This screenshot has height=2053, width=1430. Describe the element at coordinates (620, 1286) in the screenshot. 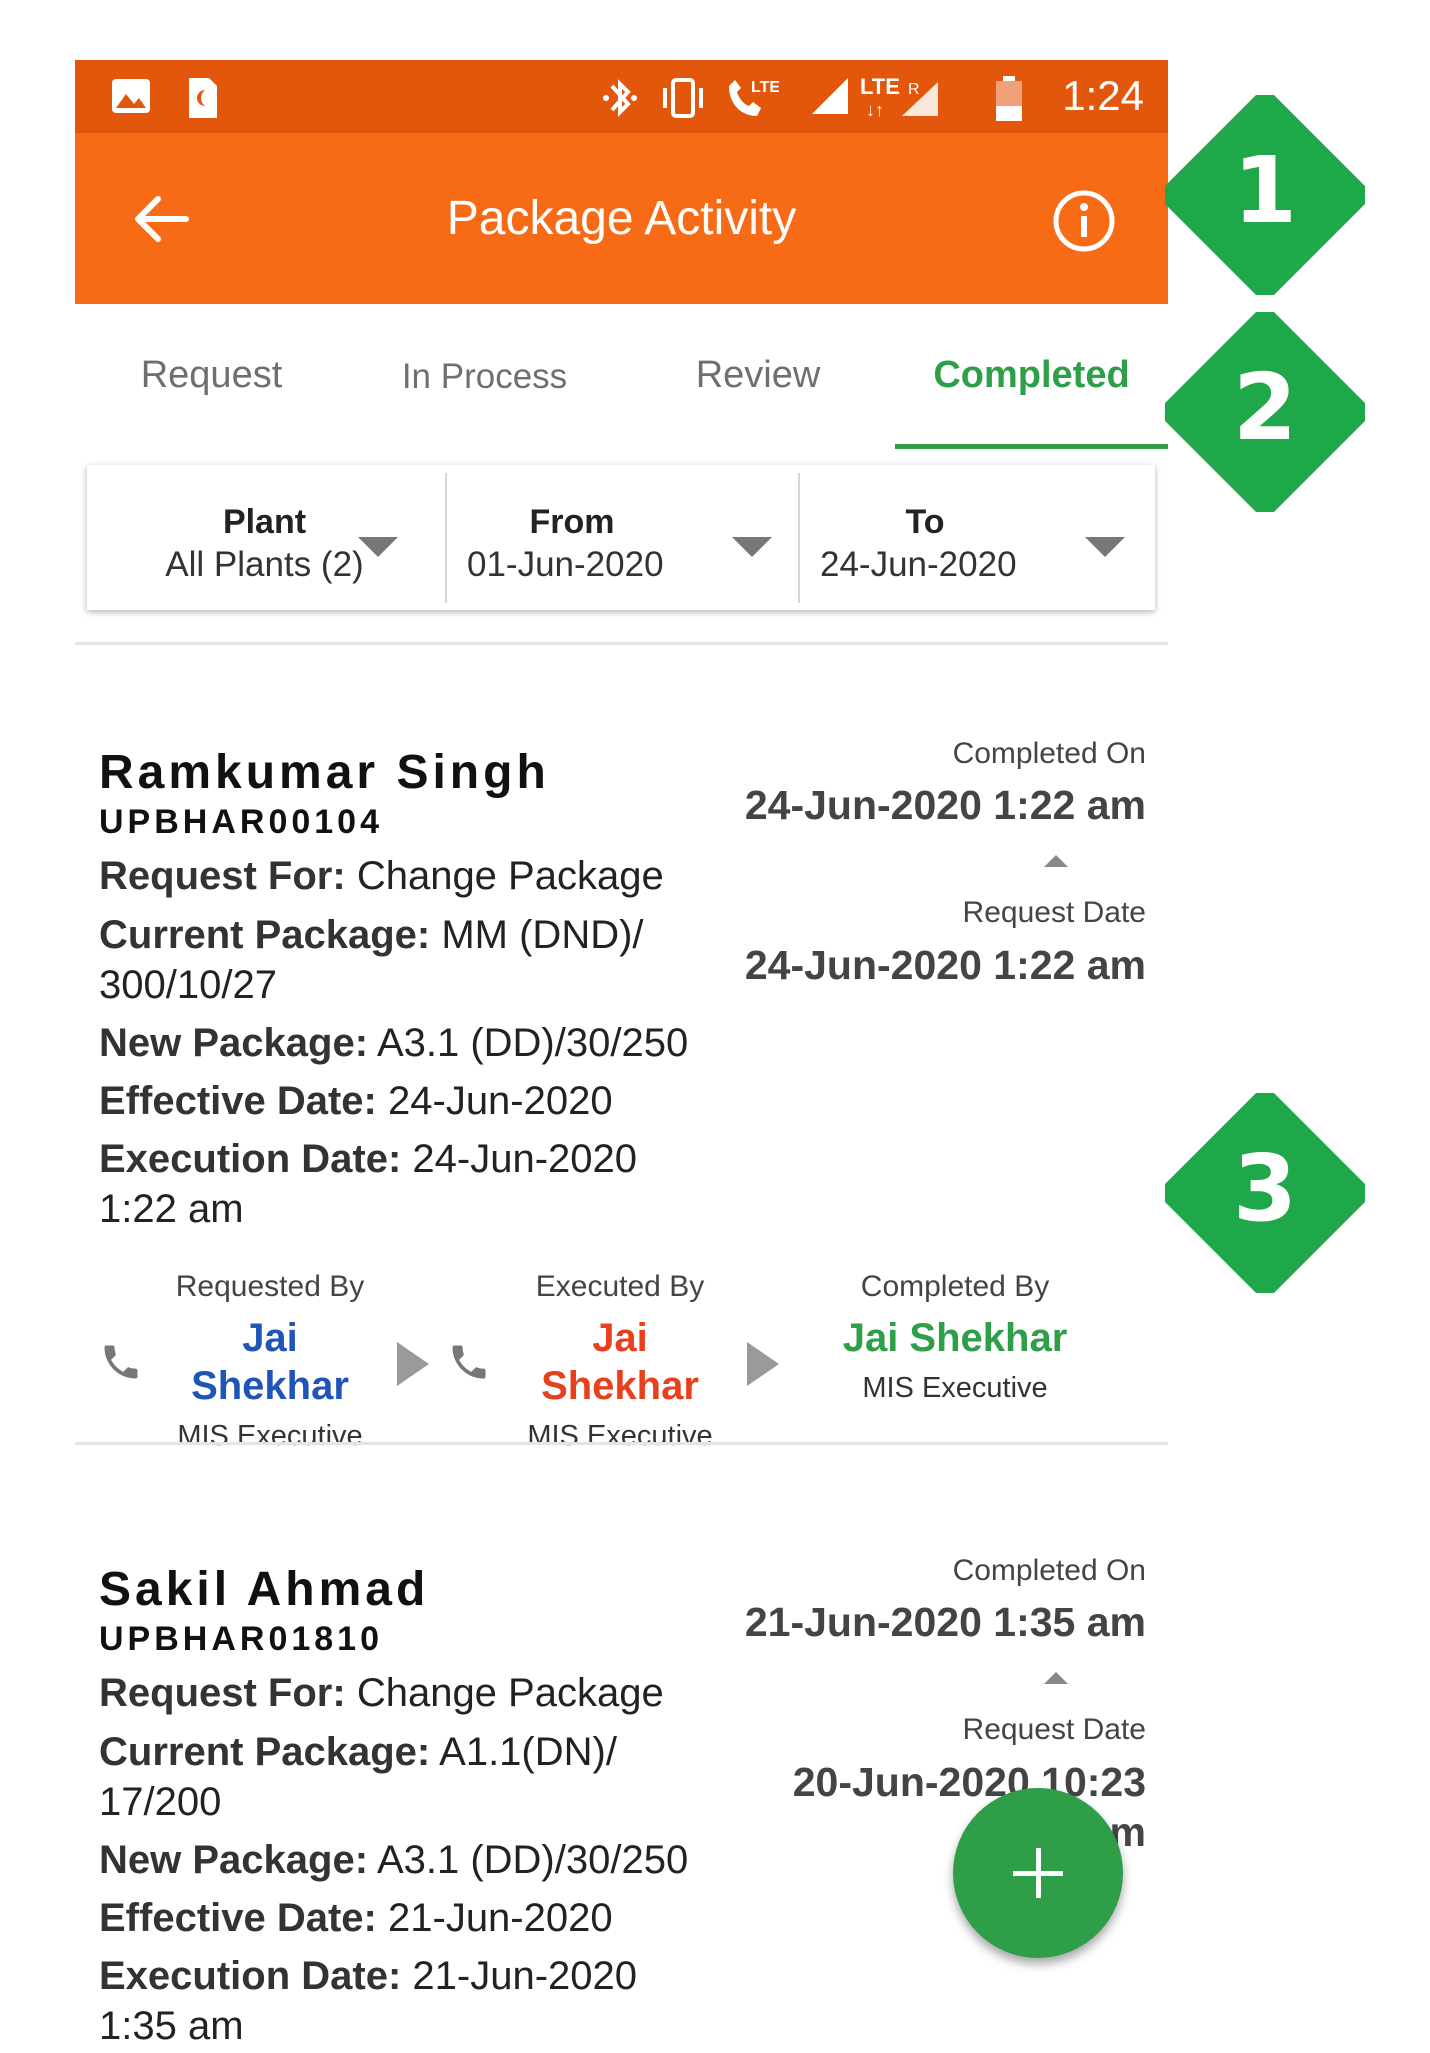

I see `executed-by-label: Executed By` at that location.